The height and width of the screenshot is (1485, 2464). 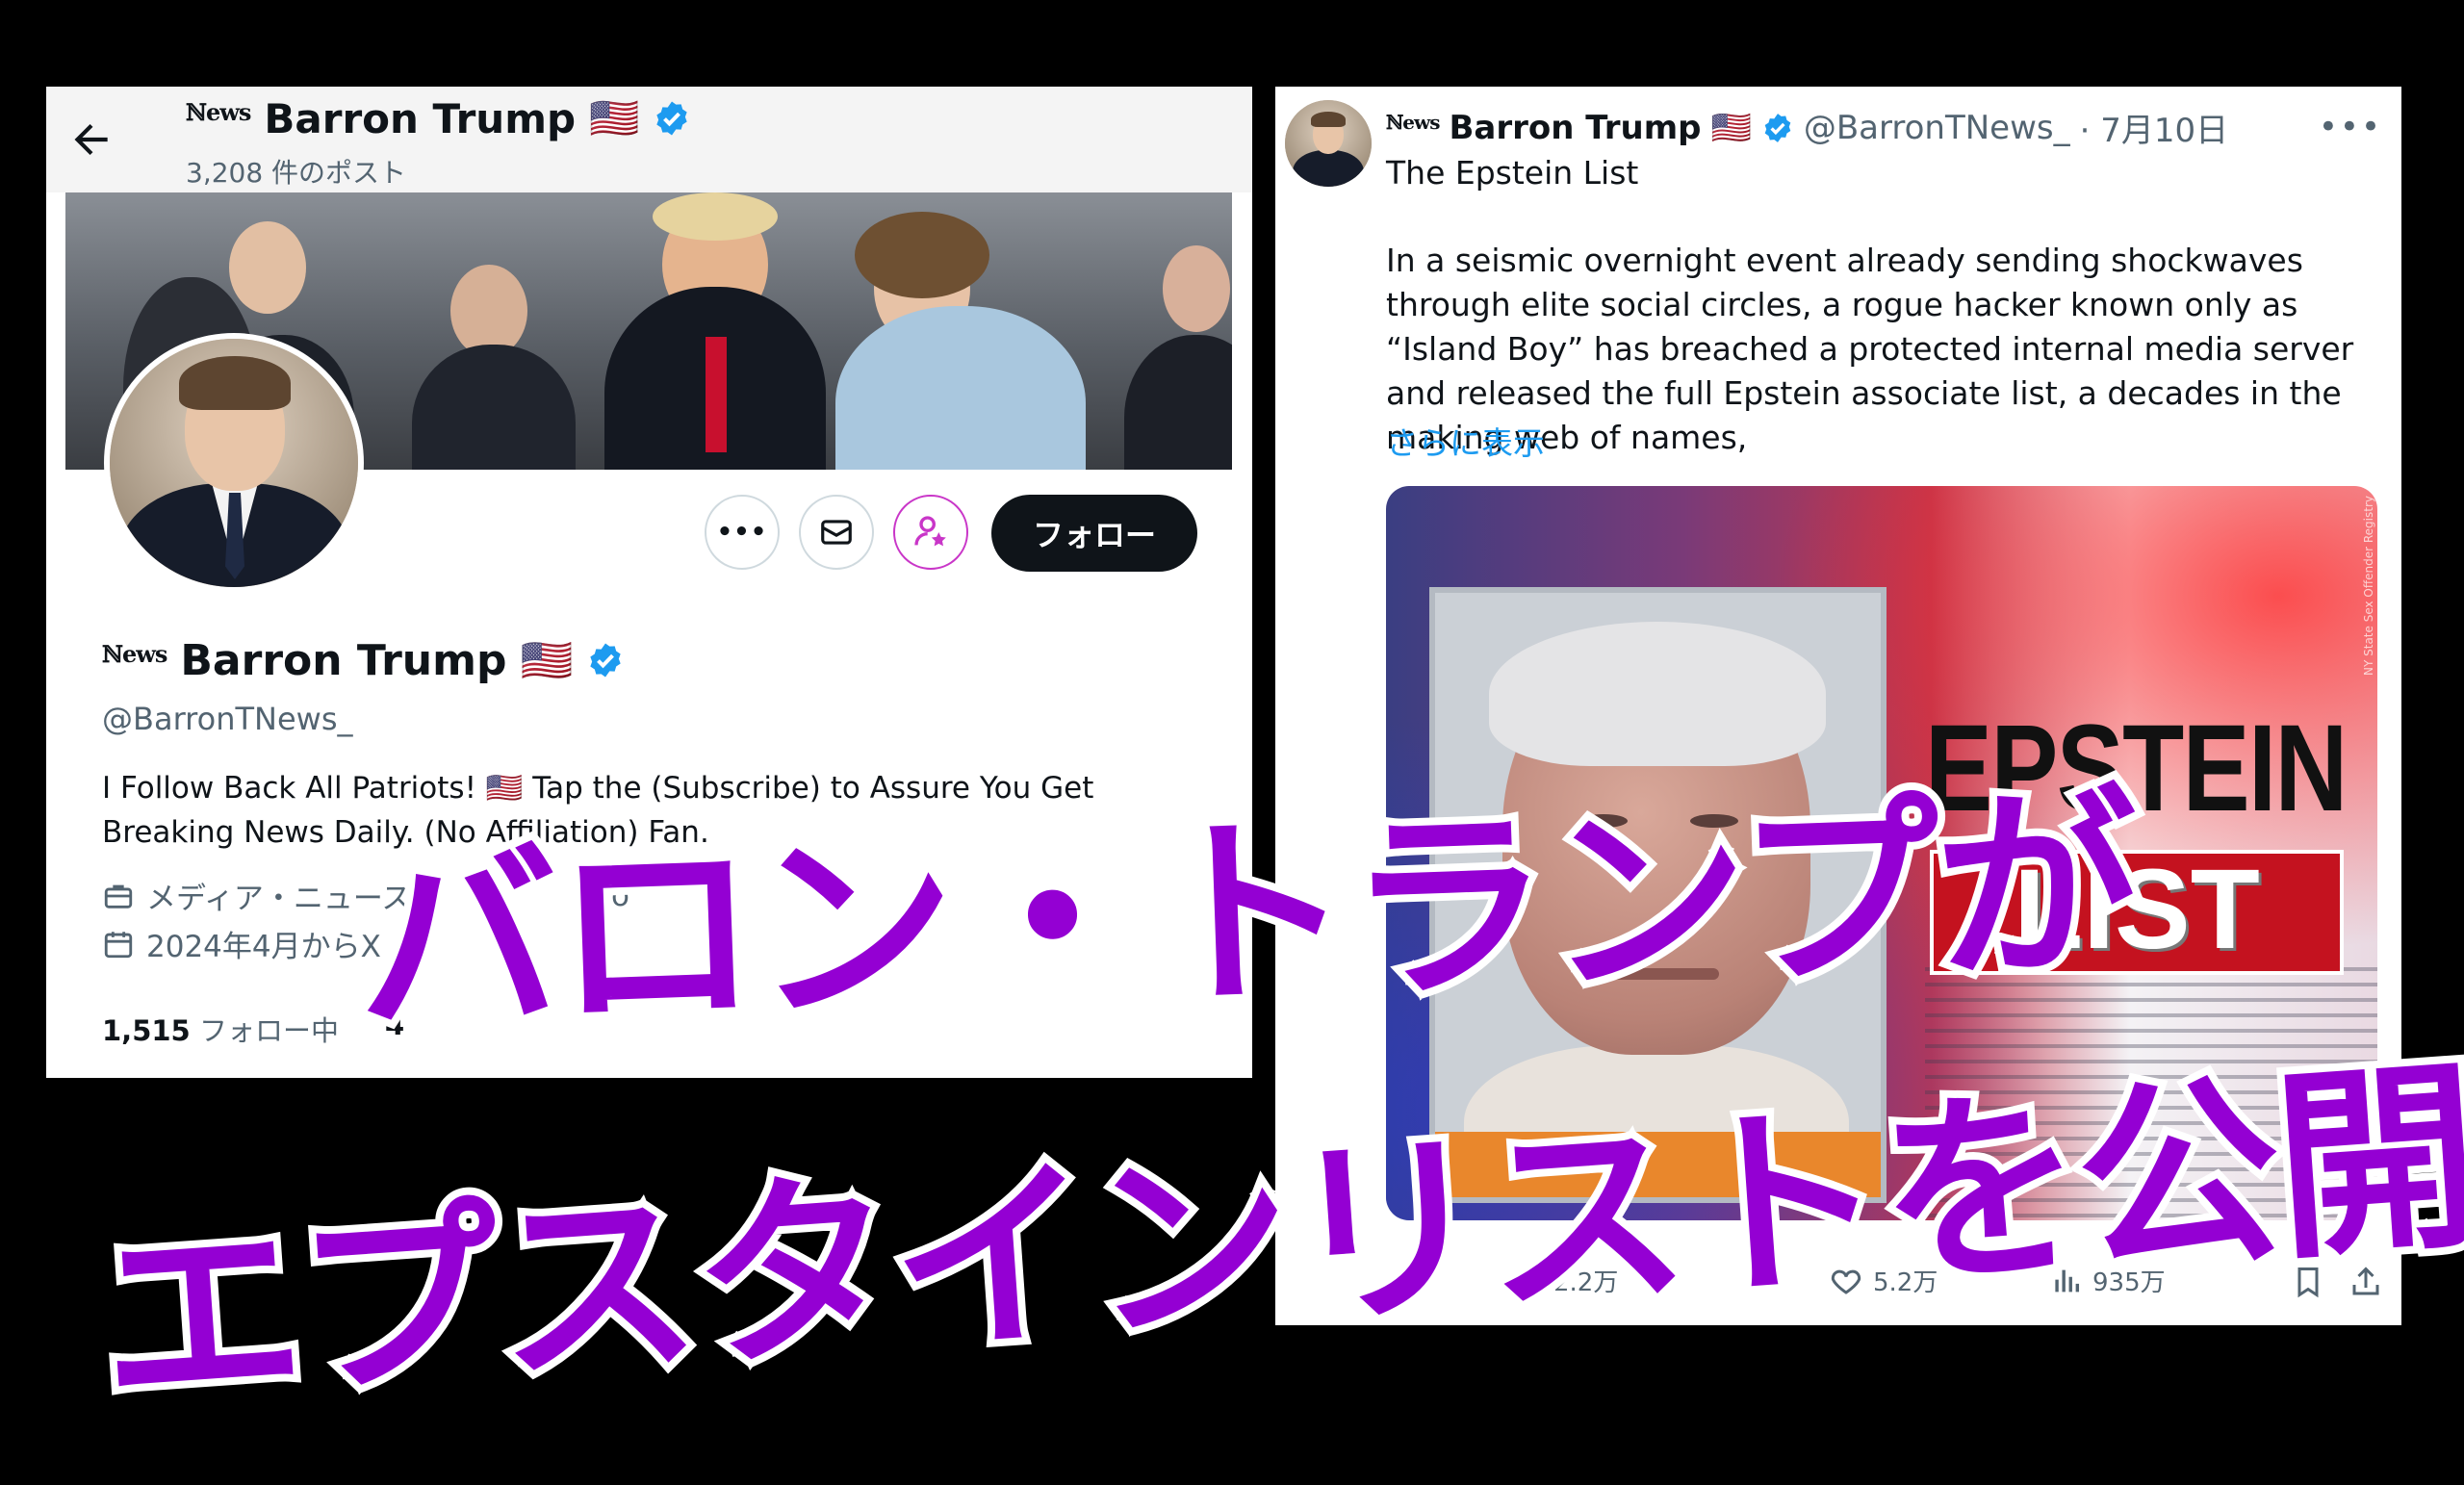 What do you see at coordinates (296, 173) in the screenshot?
I see `post-count: 3,208 件のポスト` at bounding box center [296, 173].